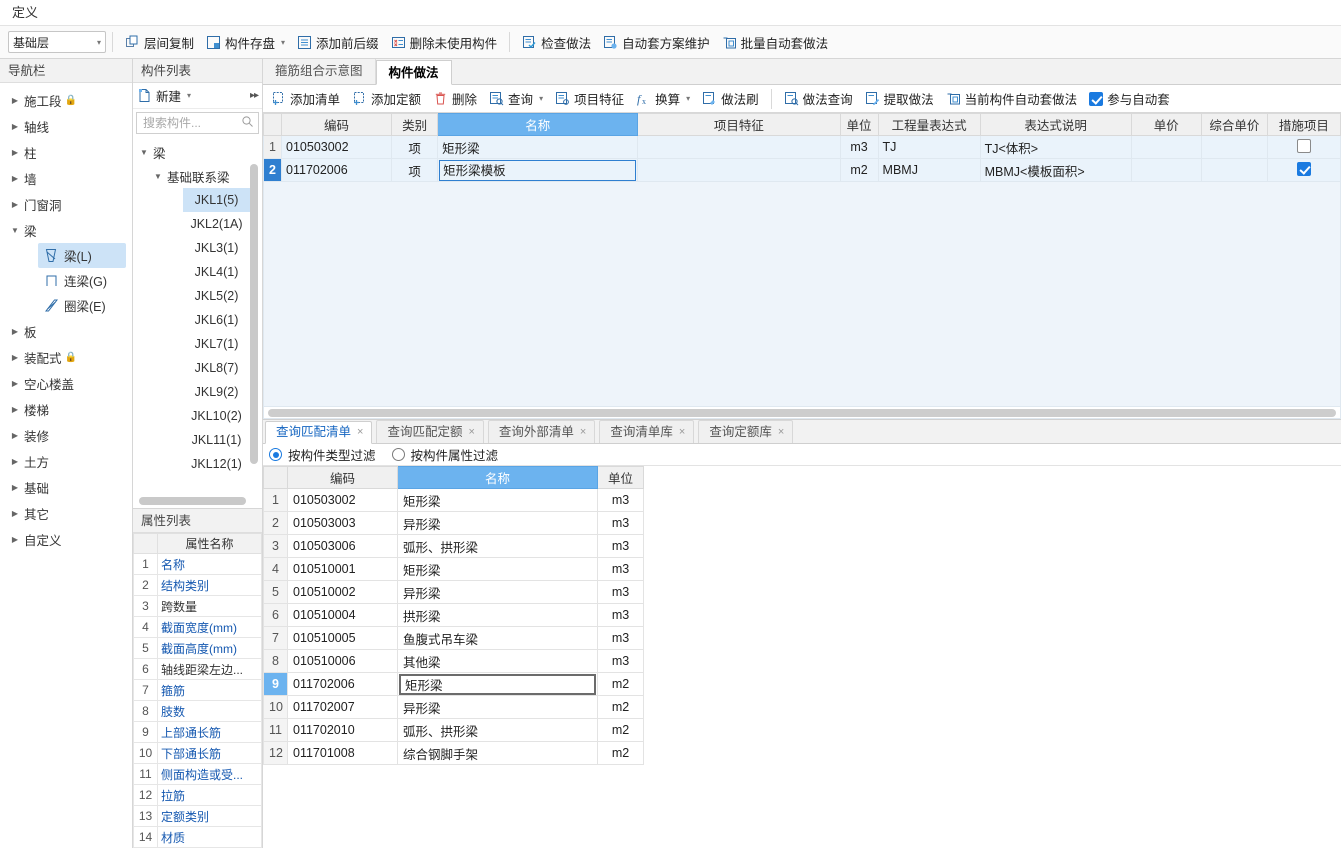 This screenshot has width=1341, height=848. I want to click on property-name: 下部通长筋, so click(209, 753).